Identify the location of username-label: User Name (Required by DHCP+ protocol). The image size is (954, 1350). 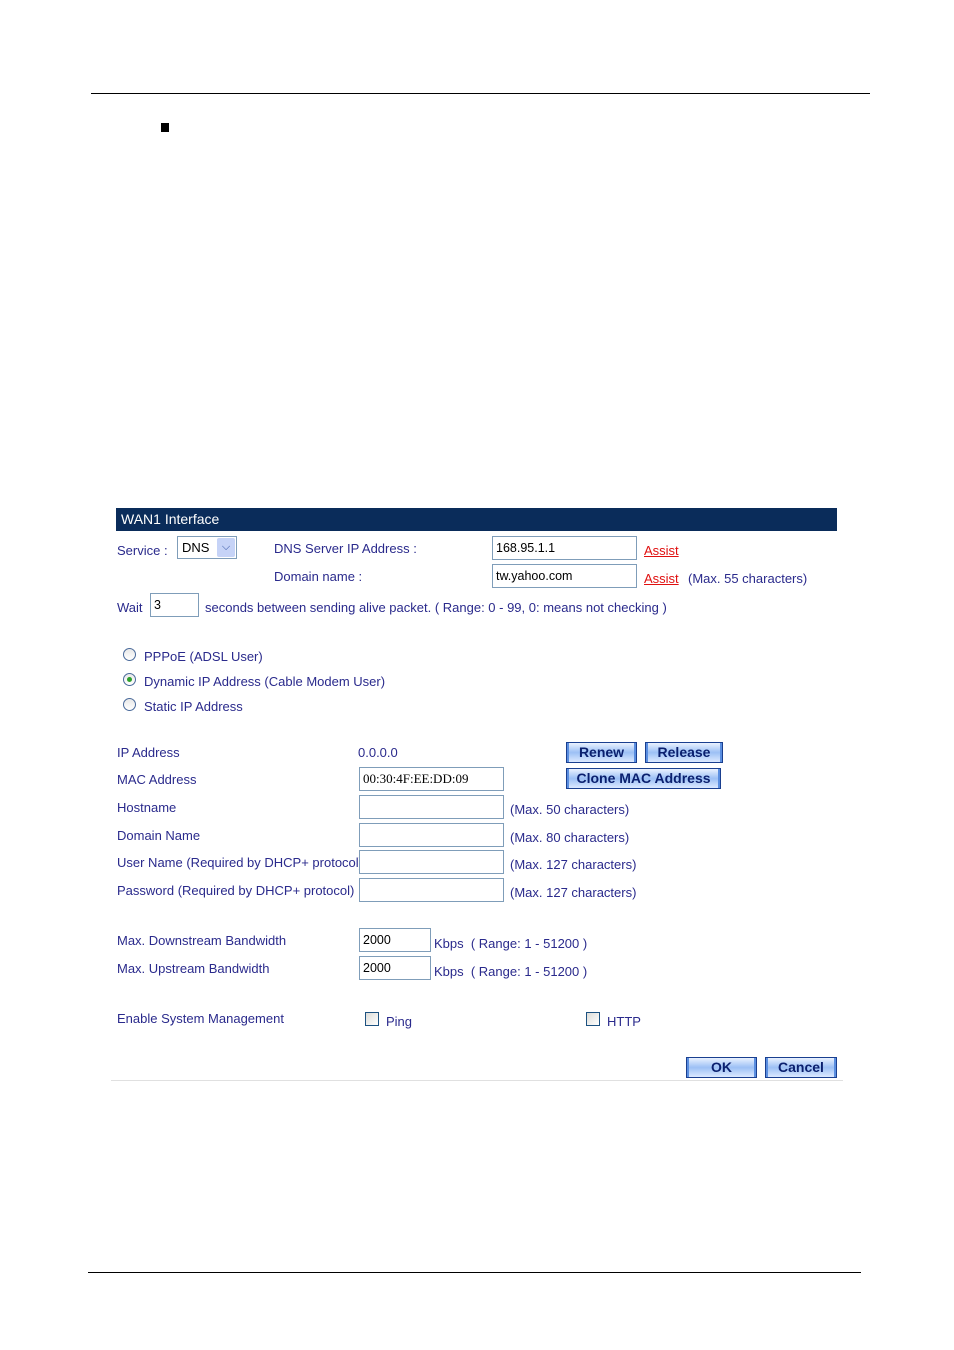
(240, 862).